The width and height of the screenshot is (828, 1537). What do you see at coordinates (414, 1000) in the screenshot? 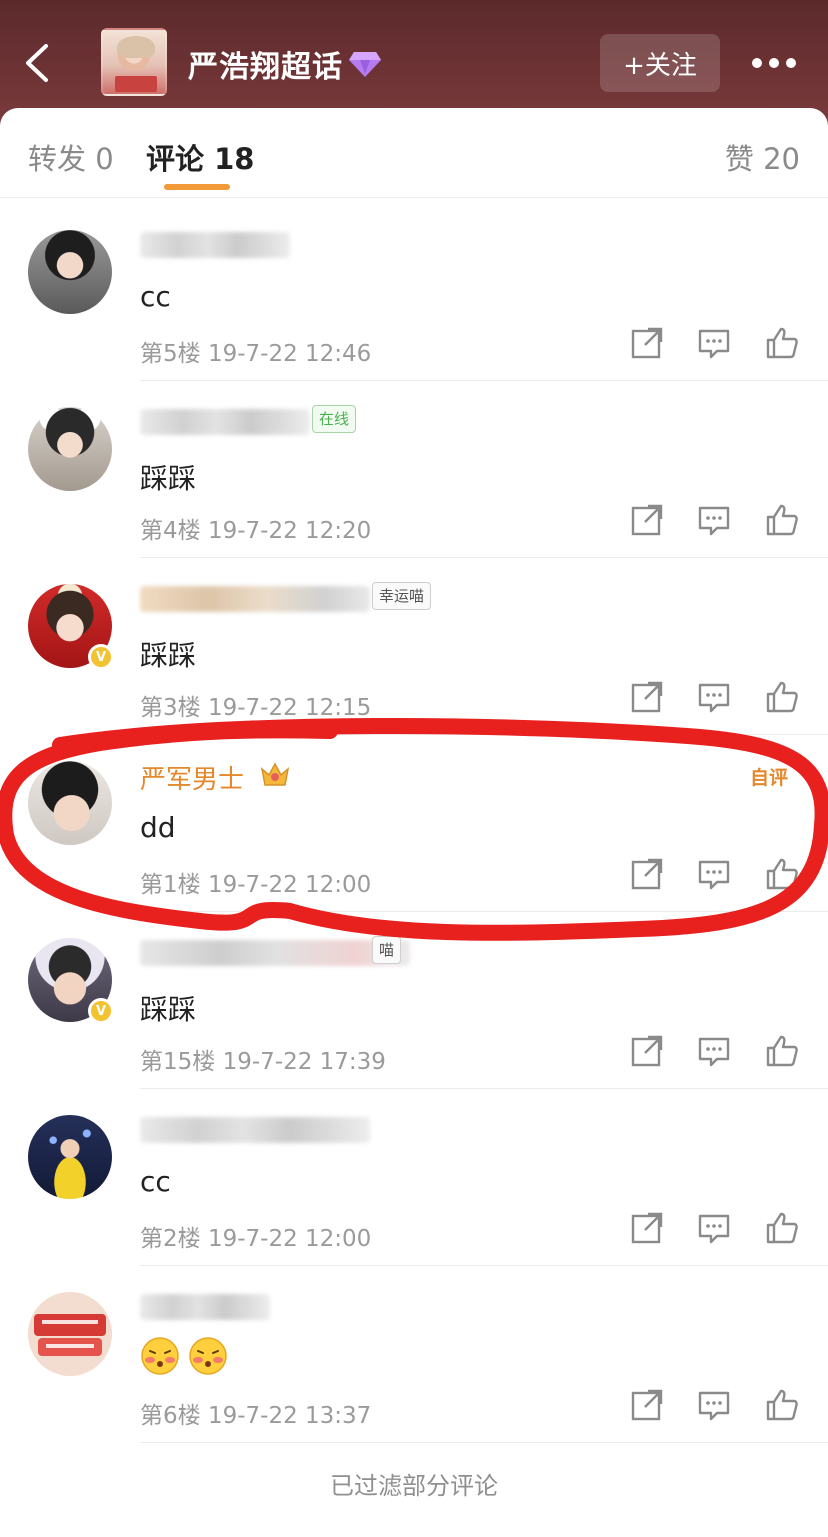
I see `comment-item: V 喵 踩踩 第15楼 19-7-22 17:39` at bounding box center [414, 1000].